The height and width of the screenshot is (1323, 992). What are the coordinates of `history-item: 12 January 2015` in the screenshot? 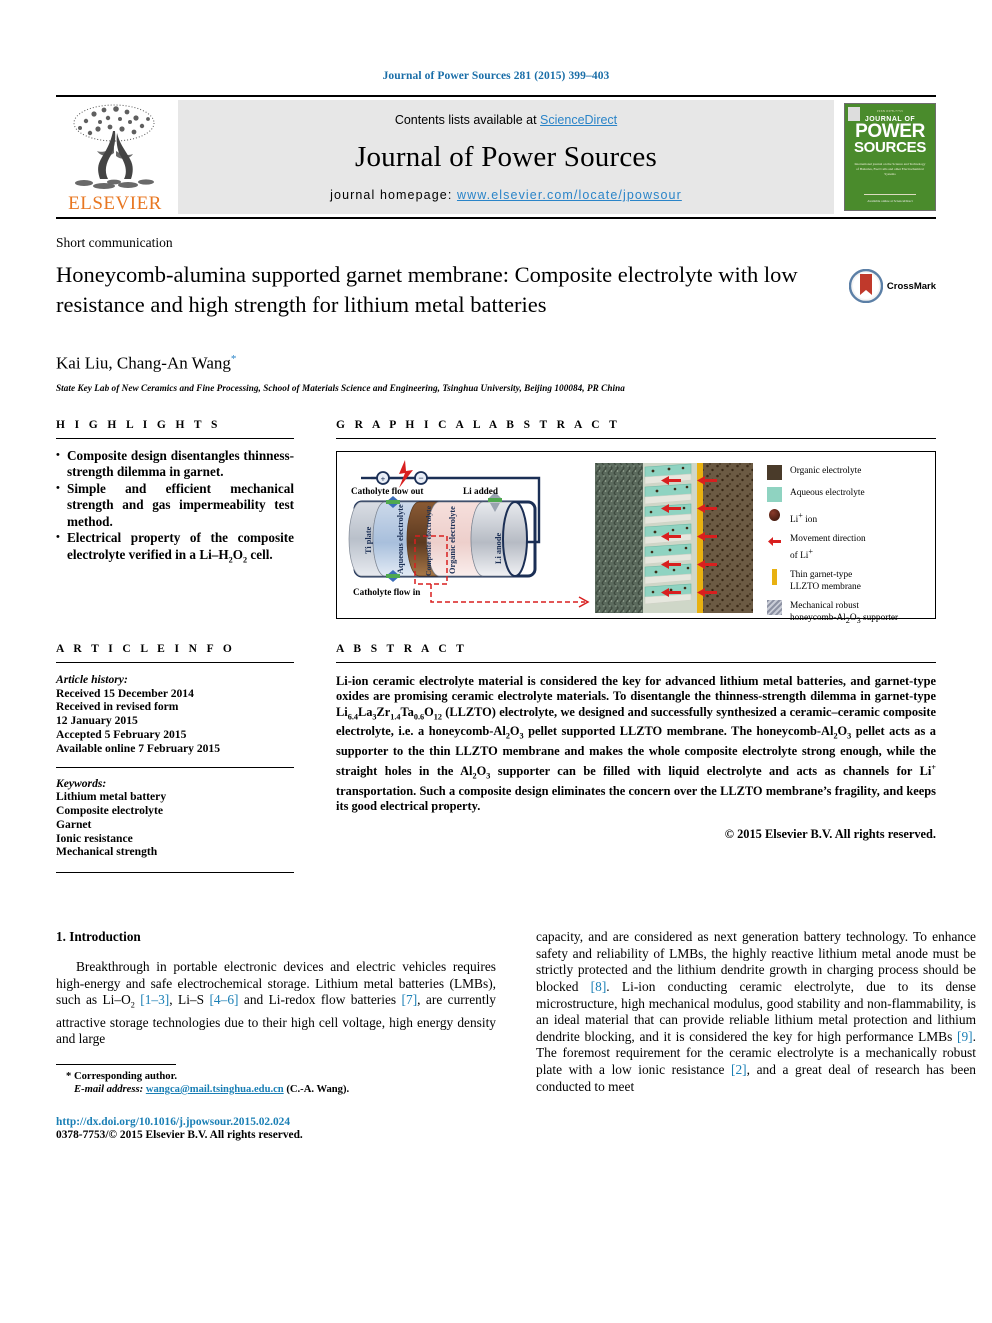 It's located at (97, 721).